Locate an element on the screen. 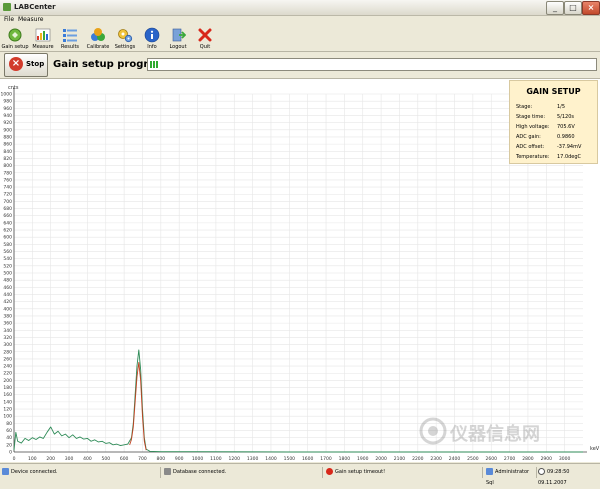 This screenshot has width=600, height=489. menu-file: File is located at coordinates (9, 19).